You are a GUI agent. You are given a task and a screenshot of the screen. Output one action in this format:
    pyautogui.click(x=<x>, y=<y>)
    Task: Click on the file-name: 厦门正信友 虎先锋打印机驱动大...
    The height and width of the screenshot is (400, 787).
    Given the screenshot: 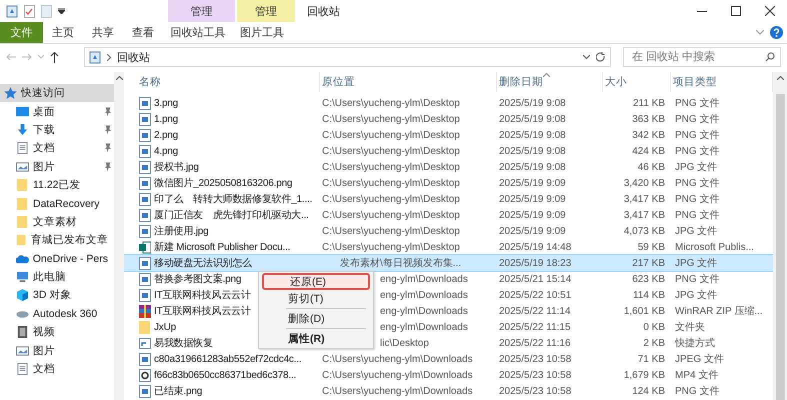 What is the action you would take?
    pyautogui.click(x=231, y=215)
    